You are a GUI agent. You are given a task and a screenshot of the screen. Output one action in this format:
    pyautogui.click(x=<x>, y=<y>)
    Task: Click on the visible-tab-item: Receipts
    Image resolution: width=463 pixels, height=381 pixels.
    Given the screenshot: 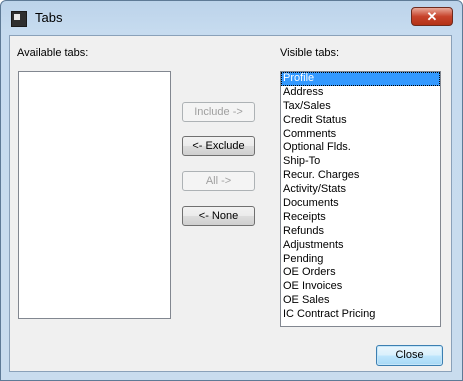 What is the action you would take?
    pyautogui.click(x=360, y=218)
    